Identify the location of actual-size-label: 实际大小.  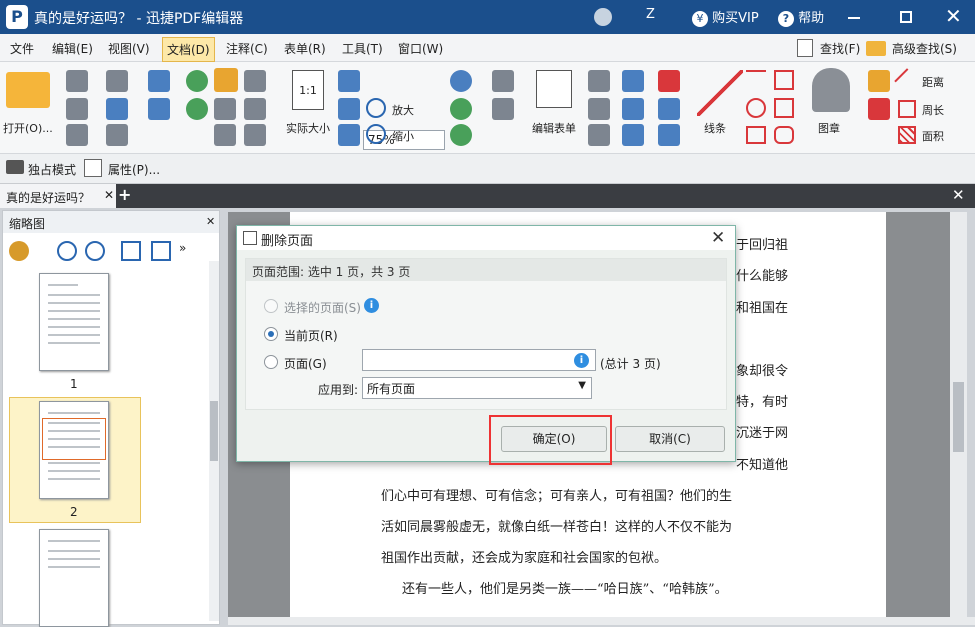
(308, 128).